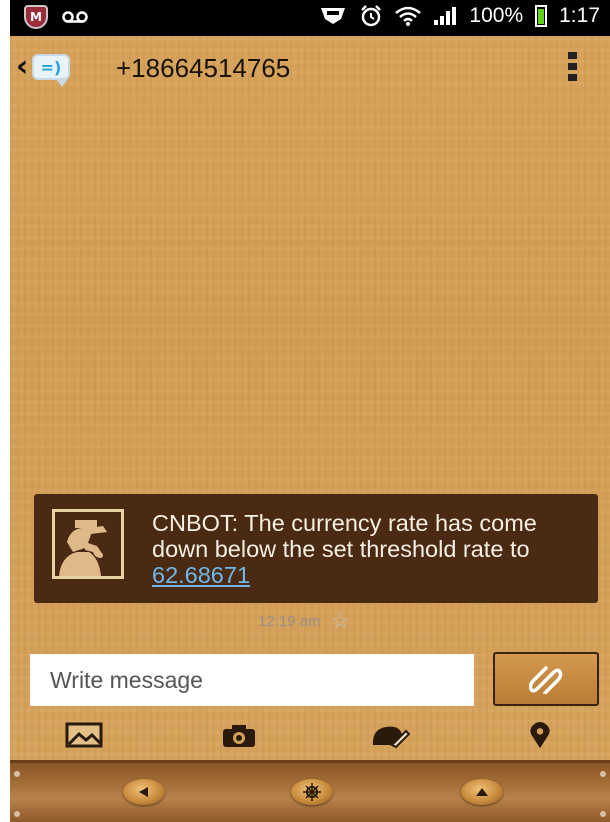  I want to click on location-icon, so click(540, 736).